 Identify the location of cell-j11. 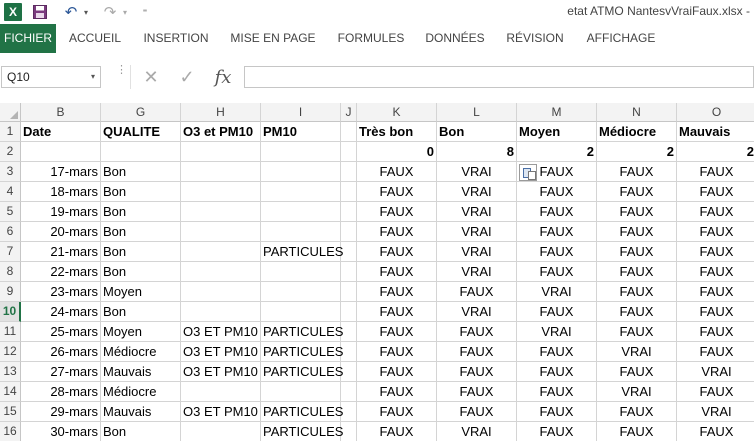
(349, 332).